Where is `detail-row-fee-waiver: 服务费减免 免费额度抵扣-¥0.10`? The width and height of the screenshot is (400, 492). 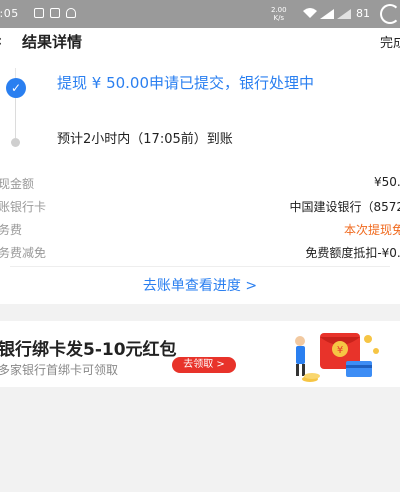
detail-row-fee-waiver: 服务费减免 免费额度抵扣-¥0.10 is located at coordinates (200, 252).